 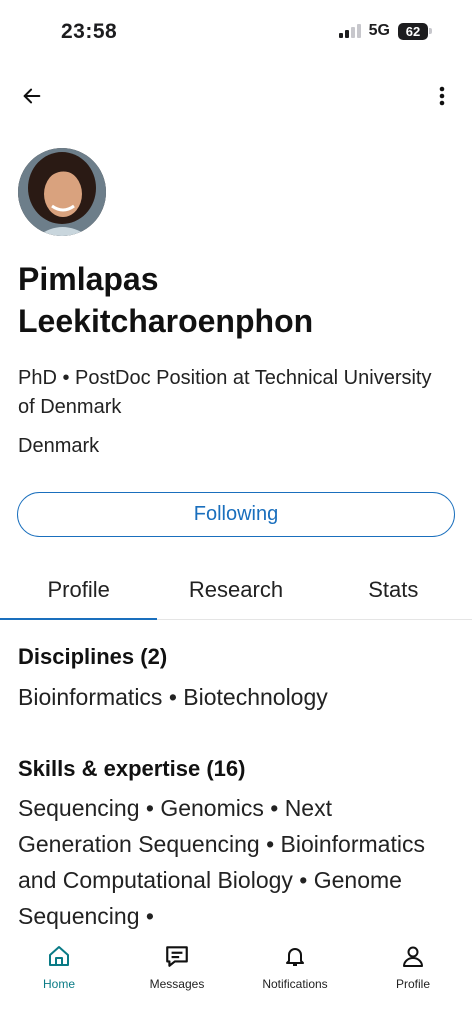 I want to click on nav-notifications: Notifications, so click(x=295, y=978).